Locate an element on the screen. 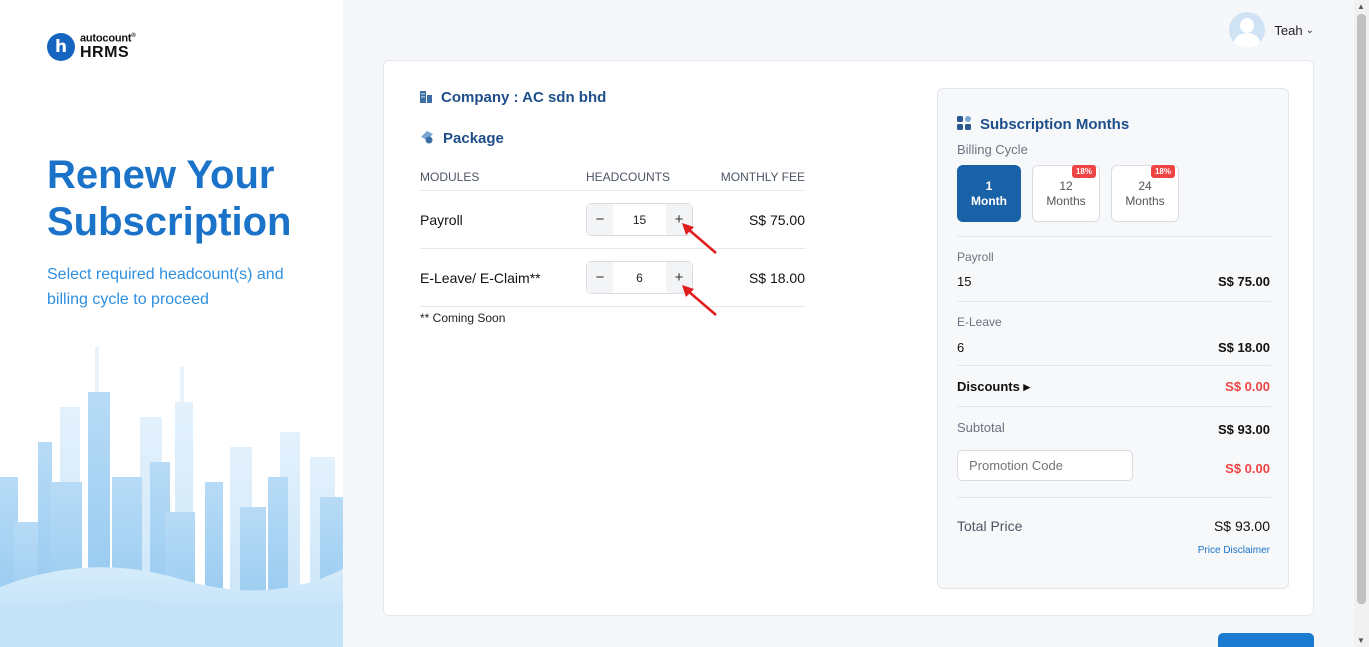 Image resolution: width=1369 pixels, height=647 pixels. subtotal-value: S$ 93.00 is located at coordinates (1243, 429).